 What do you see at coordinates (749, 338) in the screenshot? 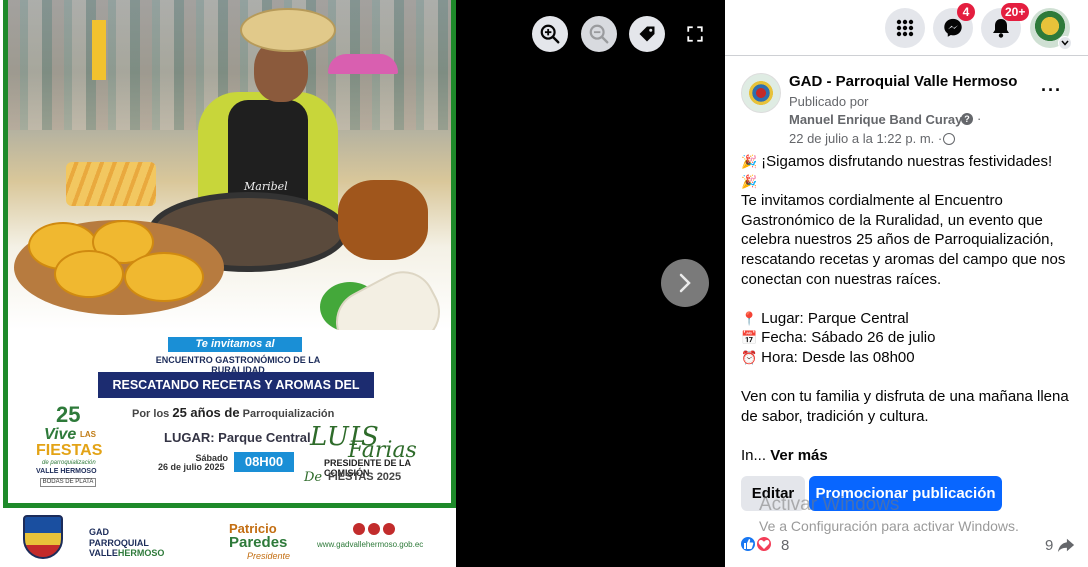
I see `calendar-icon: 📅` at bounding box center [749, 338].